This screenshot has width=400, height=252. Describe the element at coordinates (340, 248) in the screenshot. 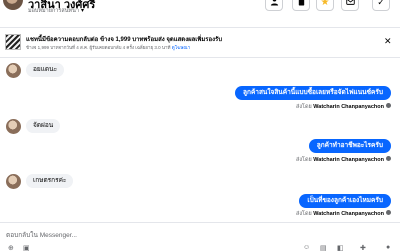

I see `sticker-icon: ◧` at that location.